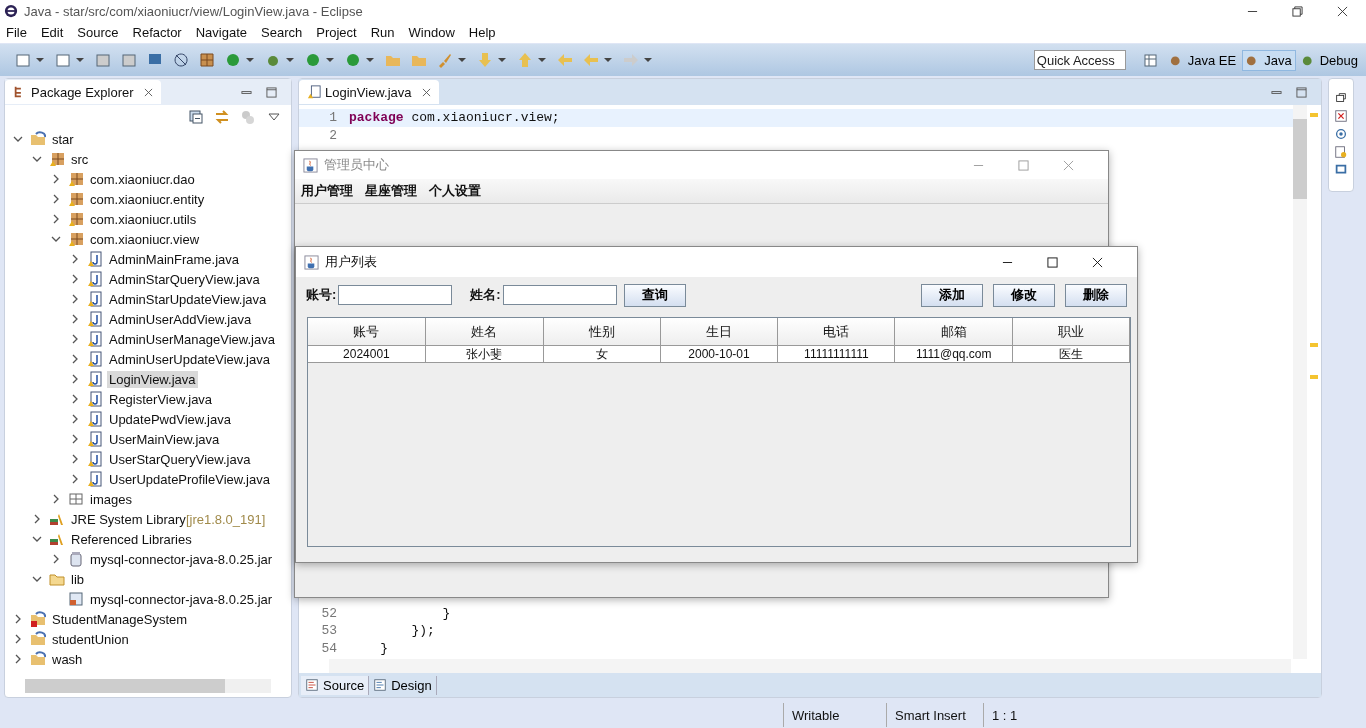  What do you see at coordinates (222, 117) in the screenshot?
I see `link-arrows-icon` at bounding box center [222, 117].